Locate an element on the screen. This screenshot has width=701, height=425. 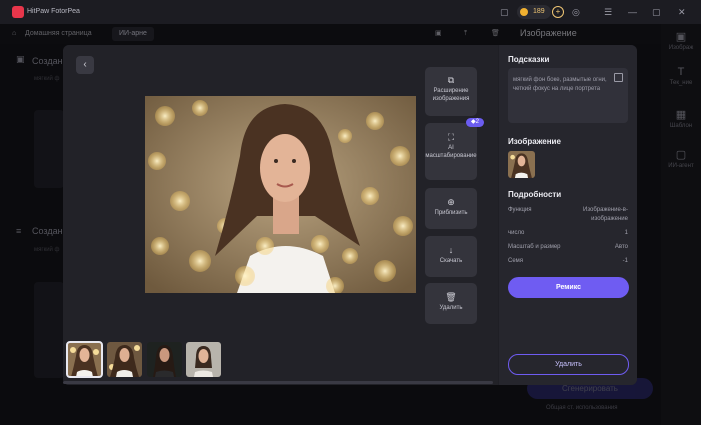
expand-image-button: ⧉ Расширение изображения is located at coordinates (451, 91).